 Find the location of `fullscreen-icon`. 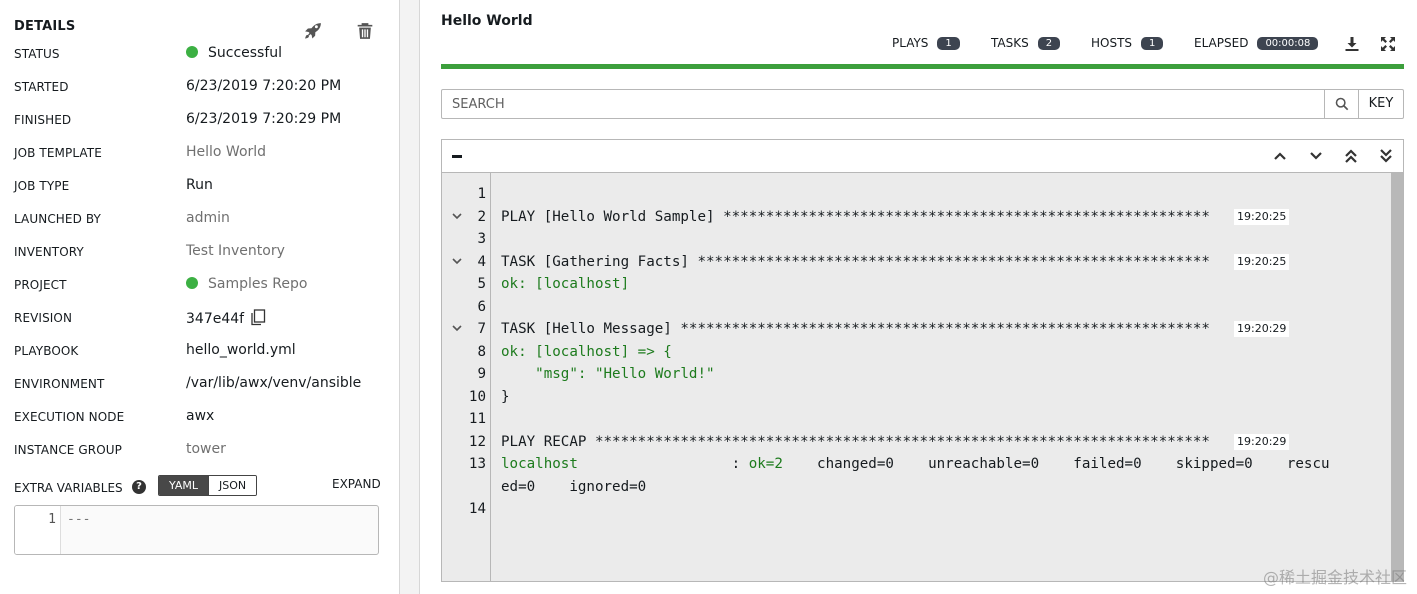

fullscreen-icon is located at coordinates (1388, 44).